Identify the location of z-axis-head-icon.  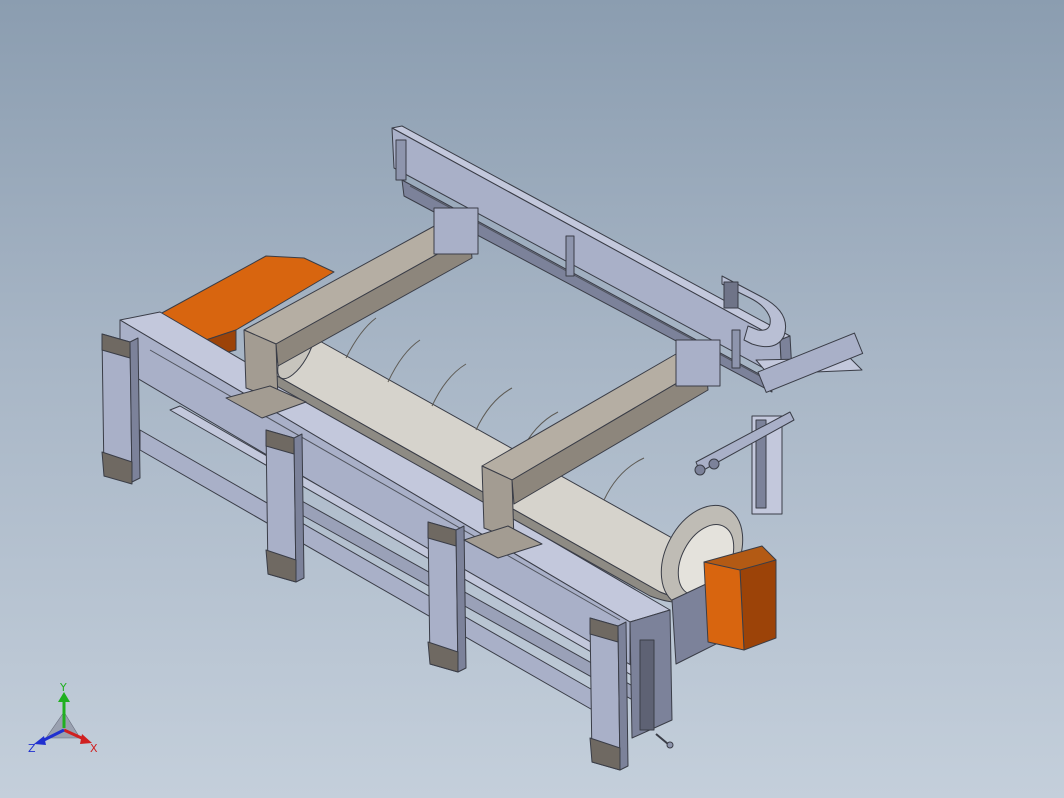
(40, 740).